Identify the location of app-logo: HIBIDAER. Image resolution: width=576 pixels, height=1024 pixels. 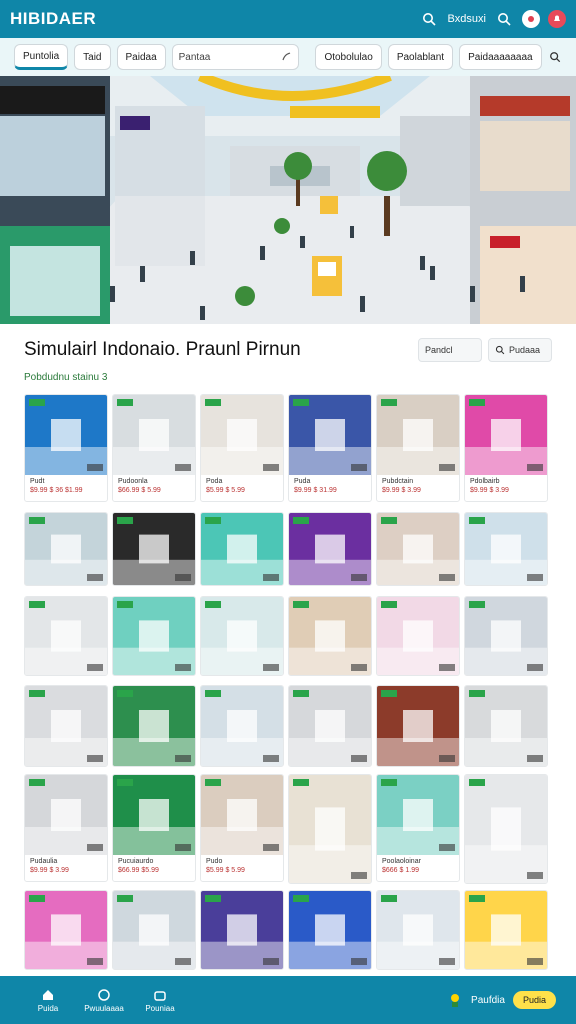
(53, 19).